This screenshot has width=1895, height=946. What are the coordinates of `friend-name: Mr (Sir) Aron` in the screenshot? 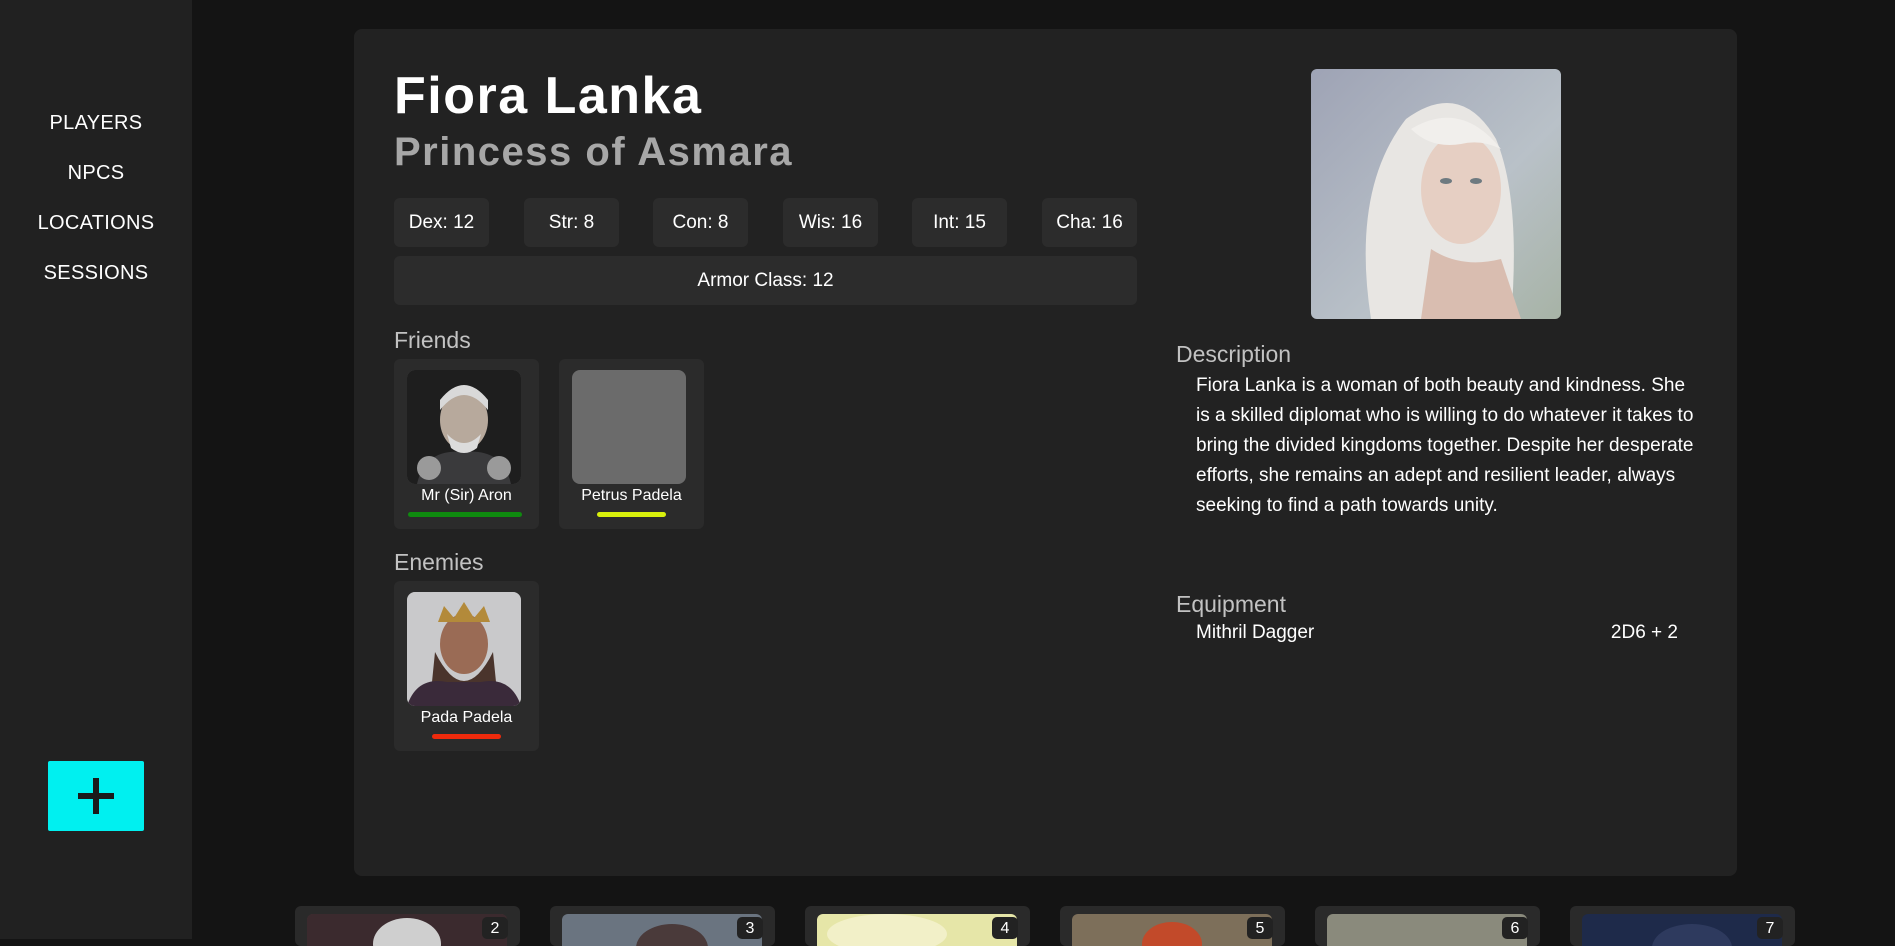 It's located at (466, 495).